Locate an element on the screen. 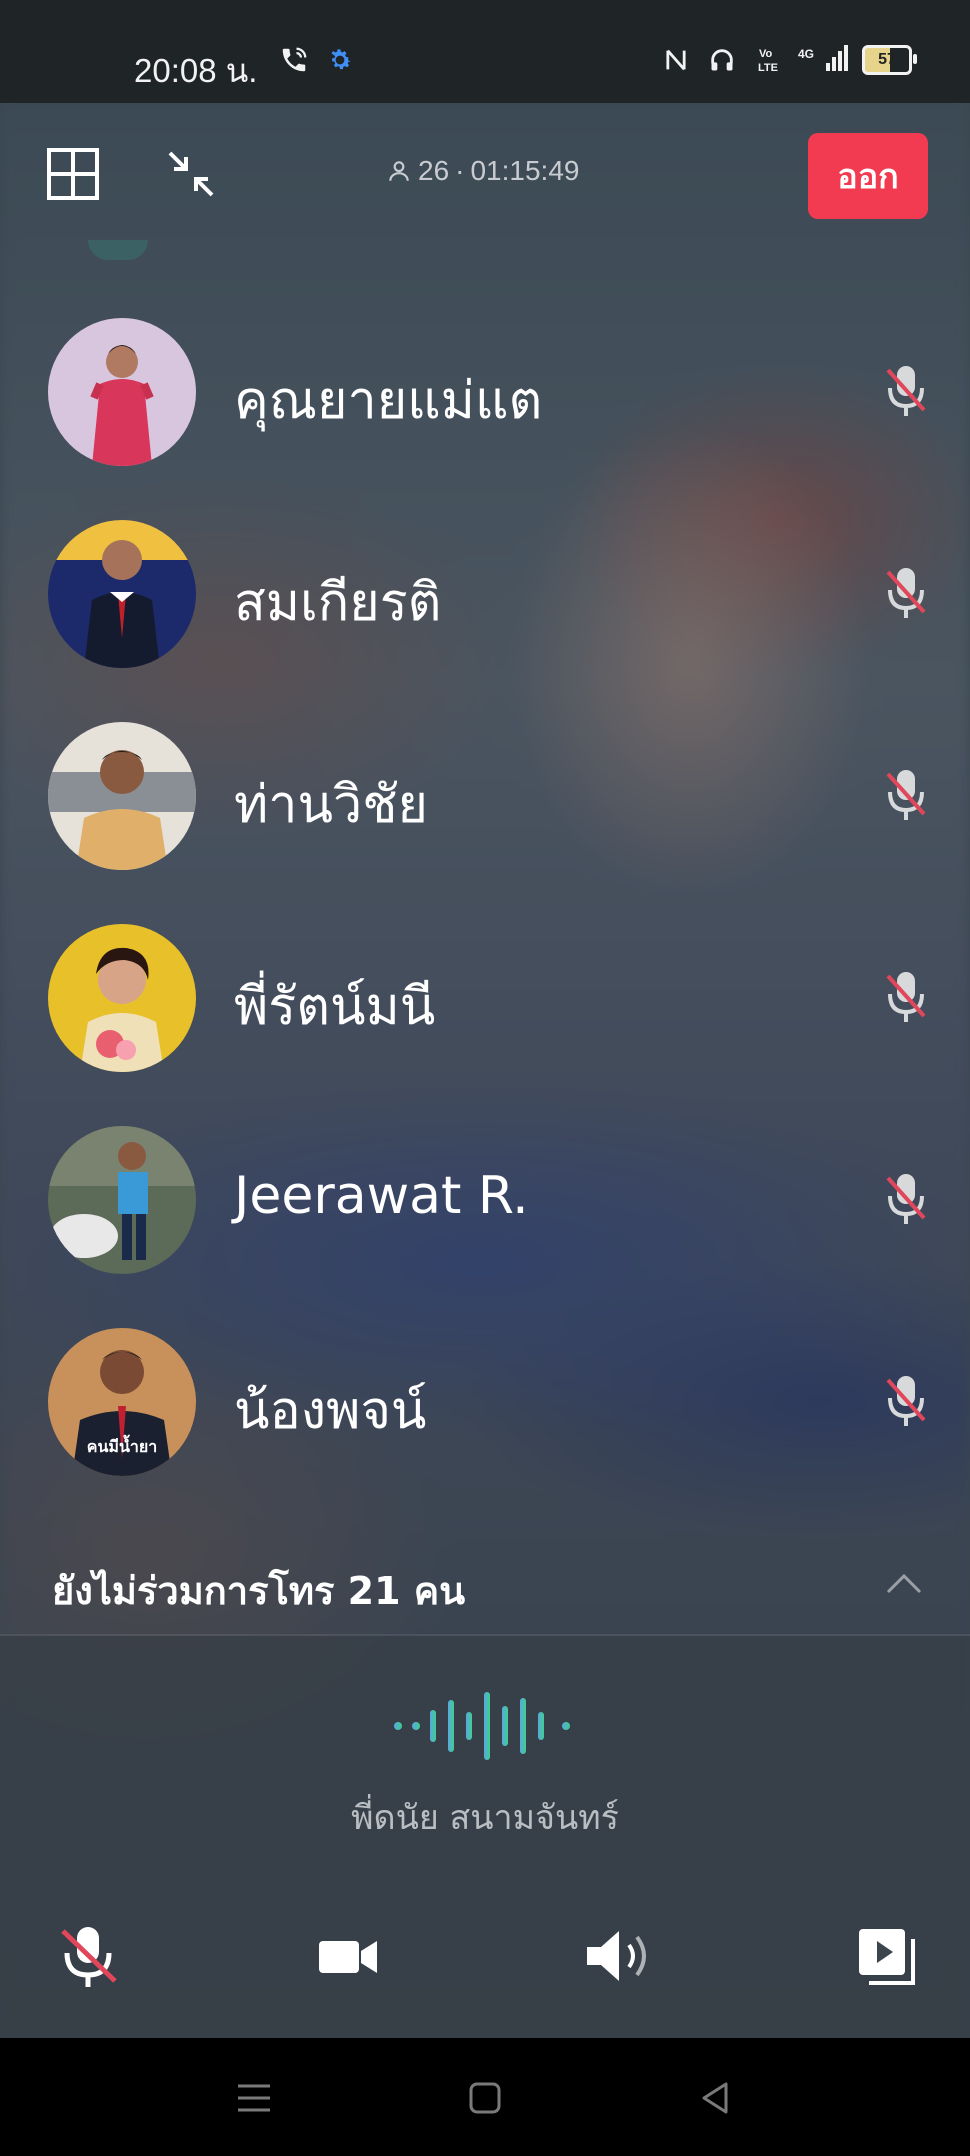 This screenshot has height=2156, width=970. audio-wave-icon is located at coordinates (485, 1726).